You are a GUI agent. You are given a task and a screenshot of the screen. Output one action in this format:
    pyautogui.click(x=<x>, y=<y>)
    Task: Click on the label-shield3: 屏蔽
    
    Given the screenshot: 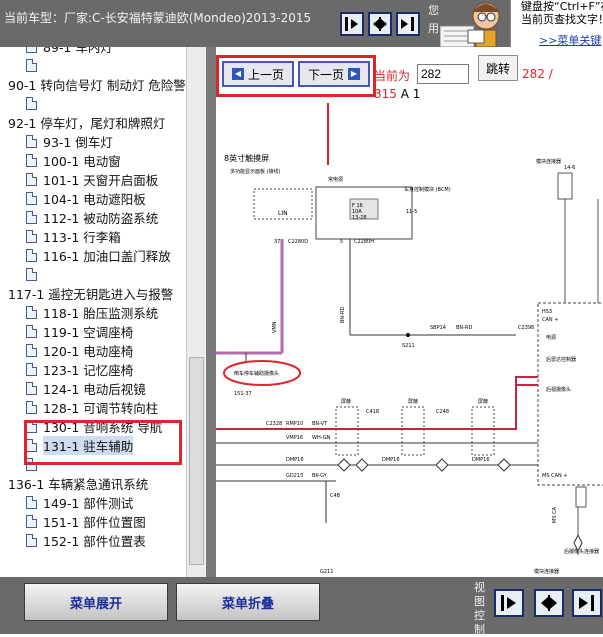 What is the action you would take?
    pyautogui.click(x=483, y=401)
    